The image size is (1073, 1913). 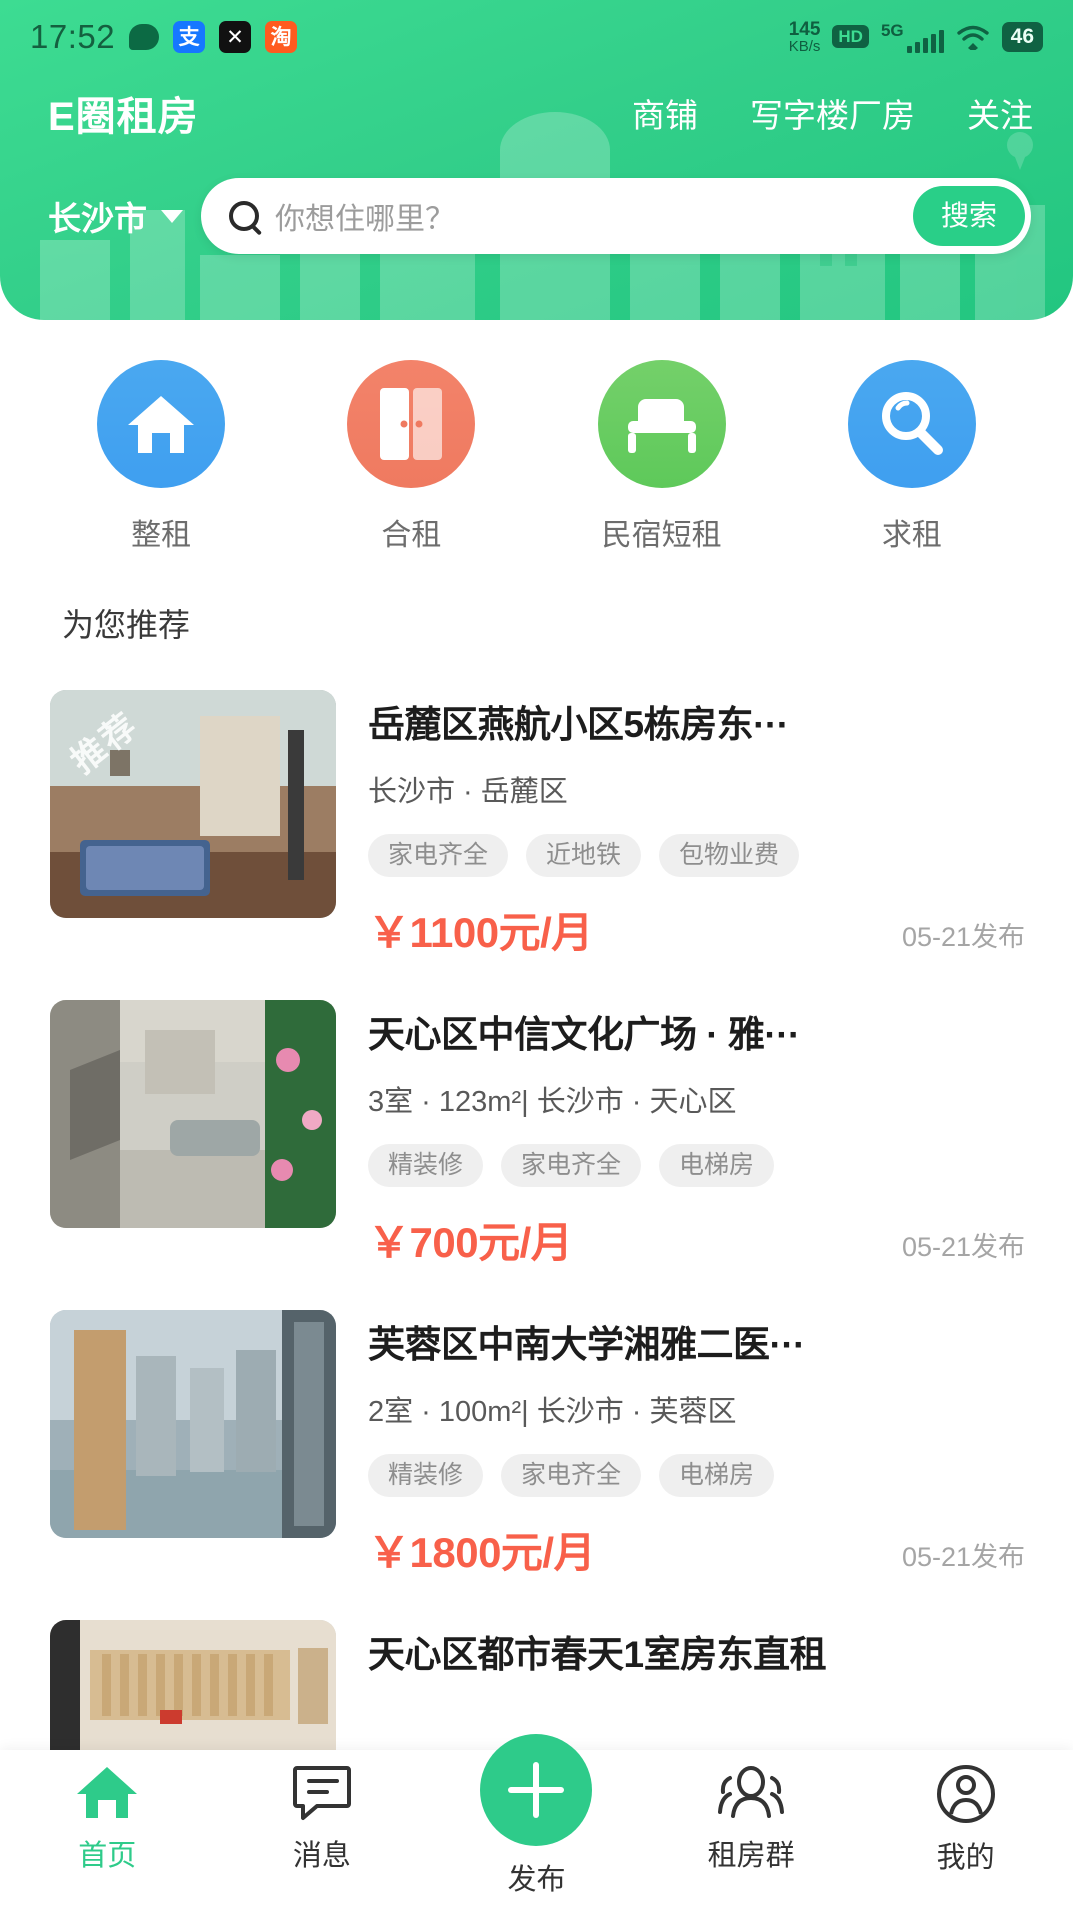 I want to click on listing-meta: 2室 · 100m²| 长沙市 · 芙蓉区, so click(x=552, y=1412).